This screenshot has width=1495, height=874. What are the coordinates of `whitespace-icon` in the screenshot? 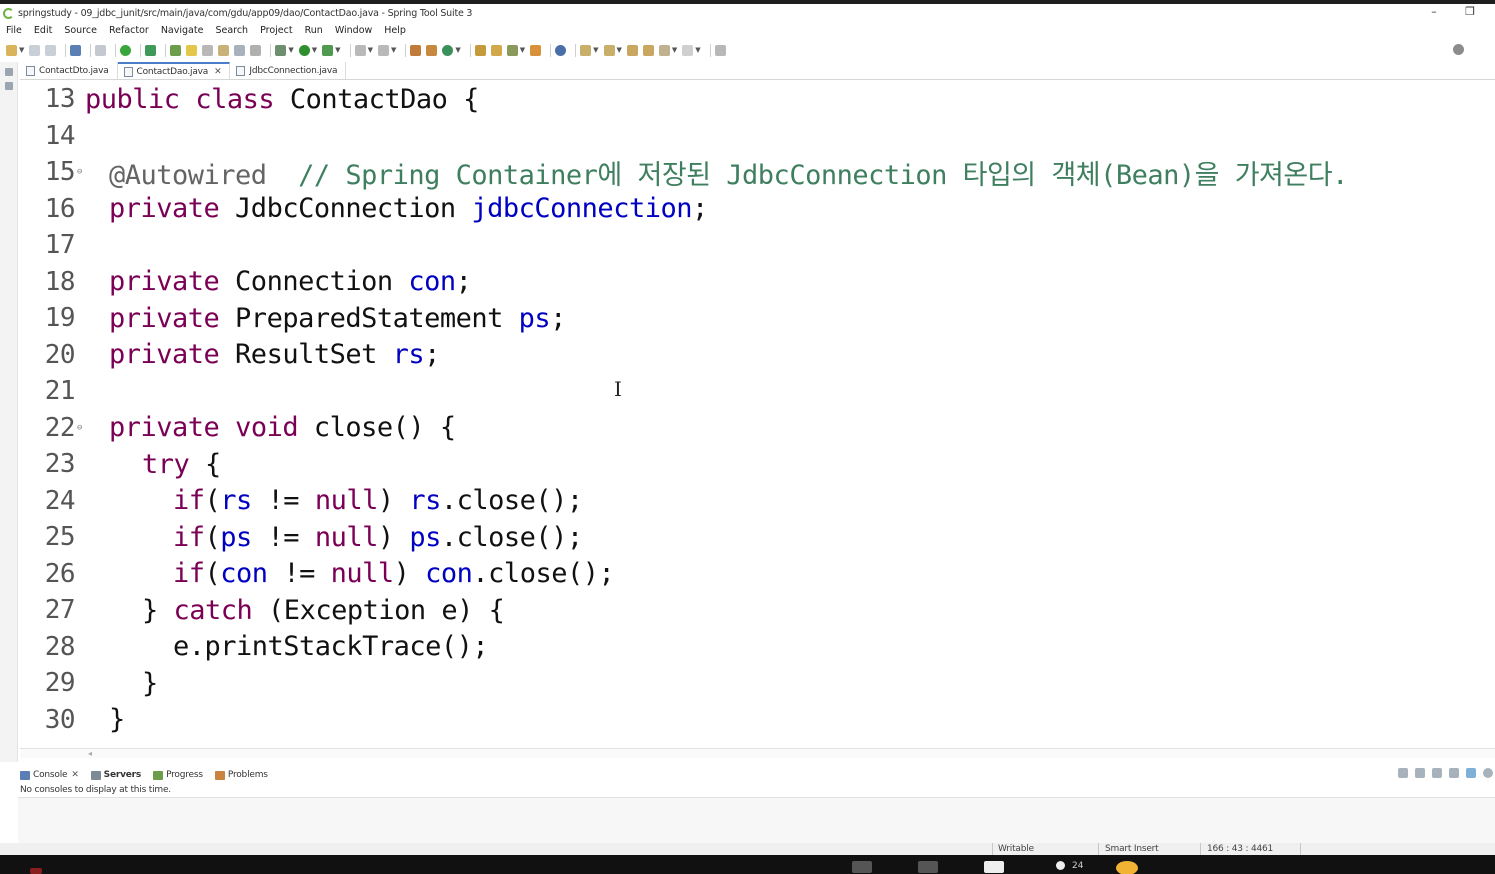 It's located at (256, 50).